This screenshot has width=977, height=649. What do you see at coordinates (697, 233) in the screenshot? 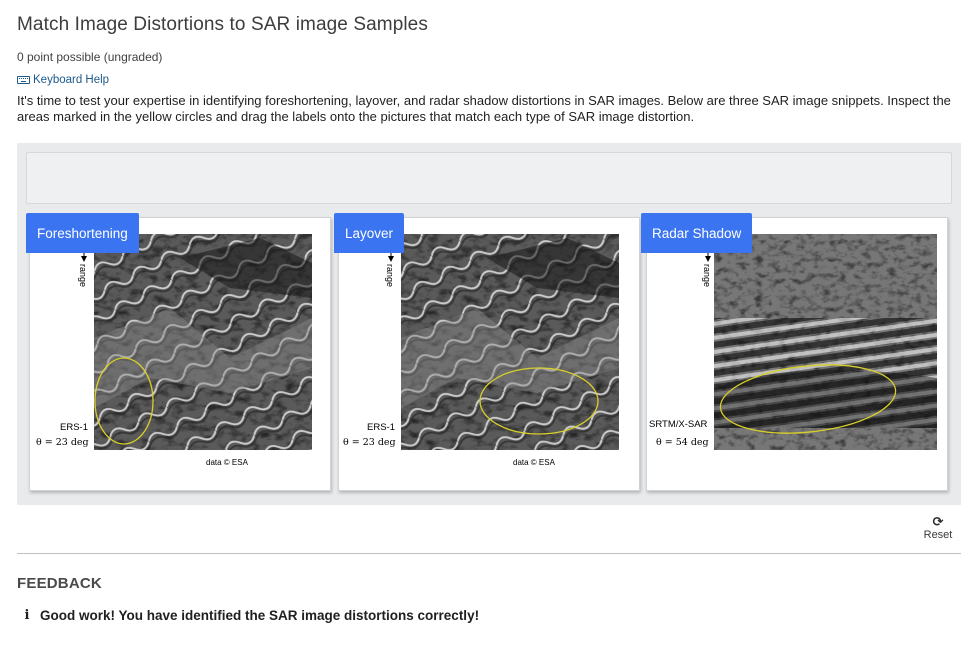
I see `draggable-label-radar-shadow: Radar Shadow` at bounding box center [697, 233].